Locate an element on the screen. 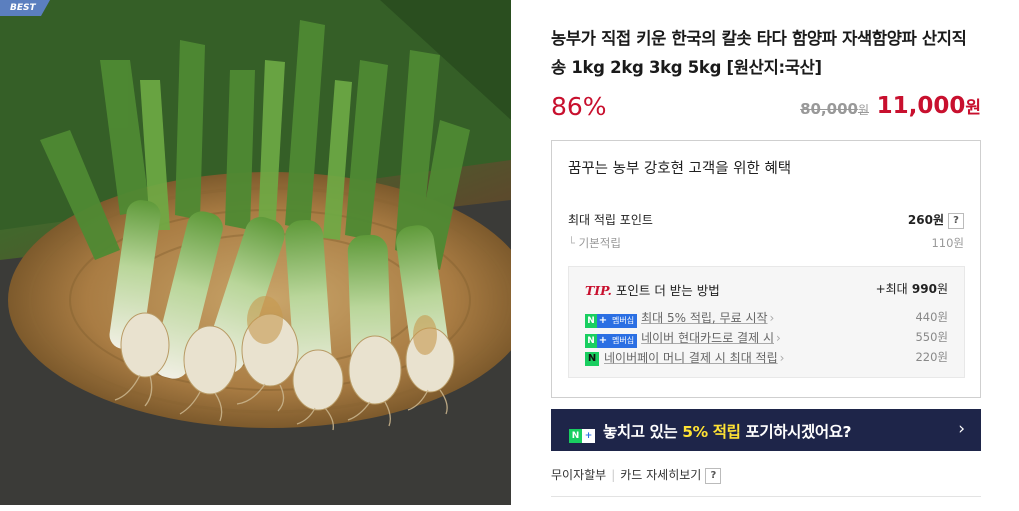 Image resolution: width=1019 pixels, height=511 pixels. discount-rate: 86% is located at coordinates (579, 106).